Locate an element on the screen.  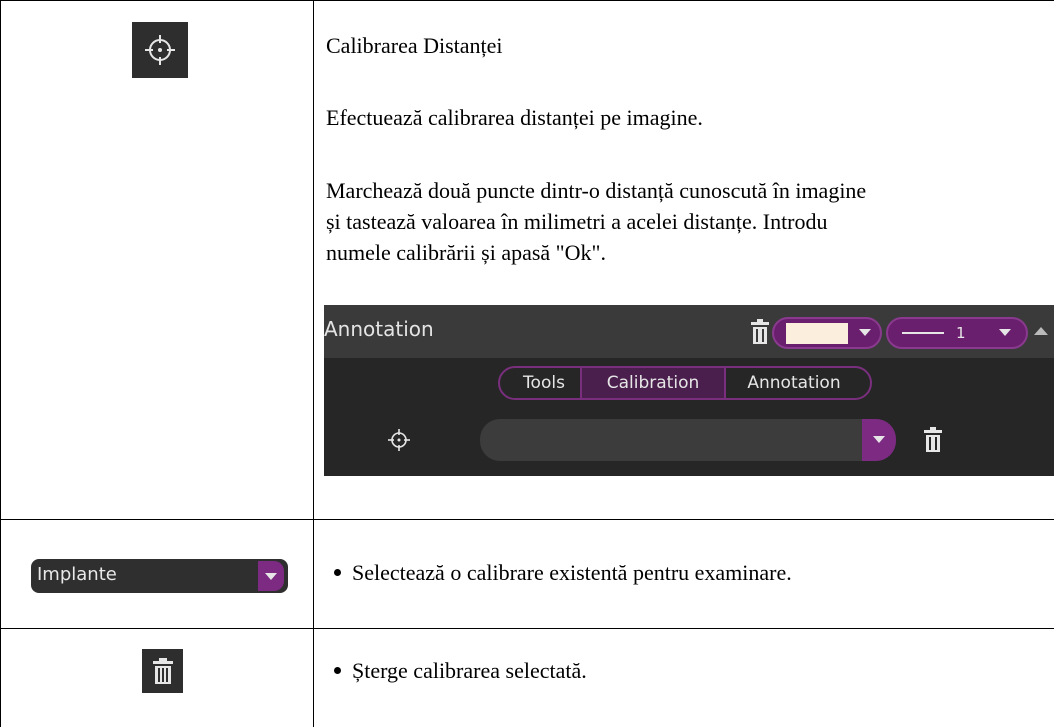
tab-calibration: Calibration is located at coordinates (653, 383).